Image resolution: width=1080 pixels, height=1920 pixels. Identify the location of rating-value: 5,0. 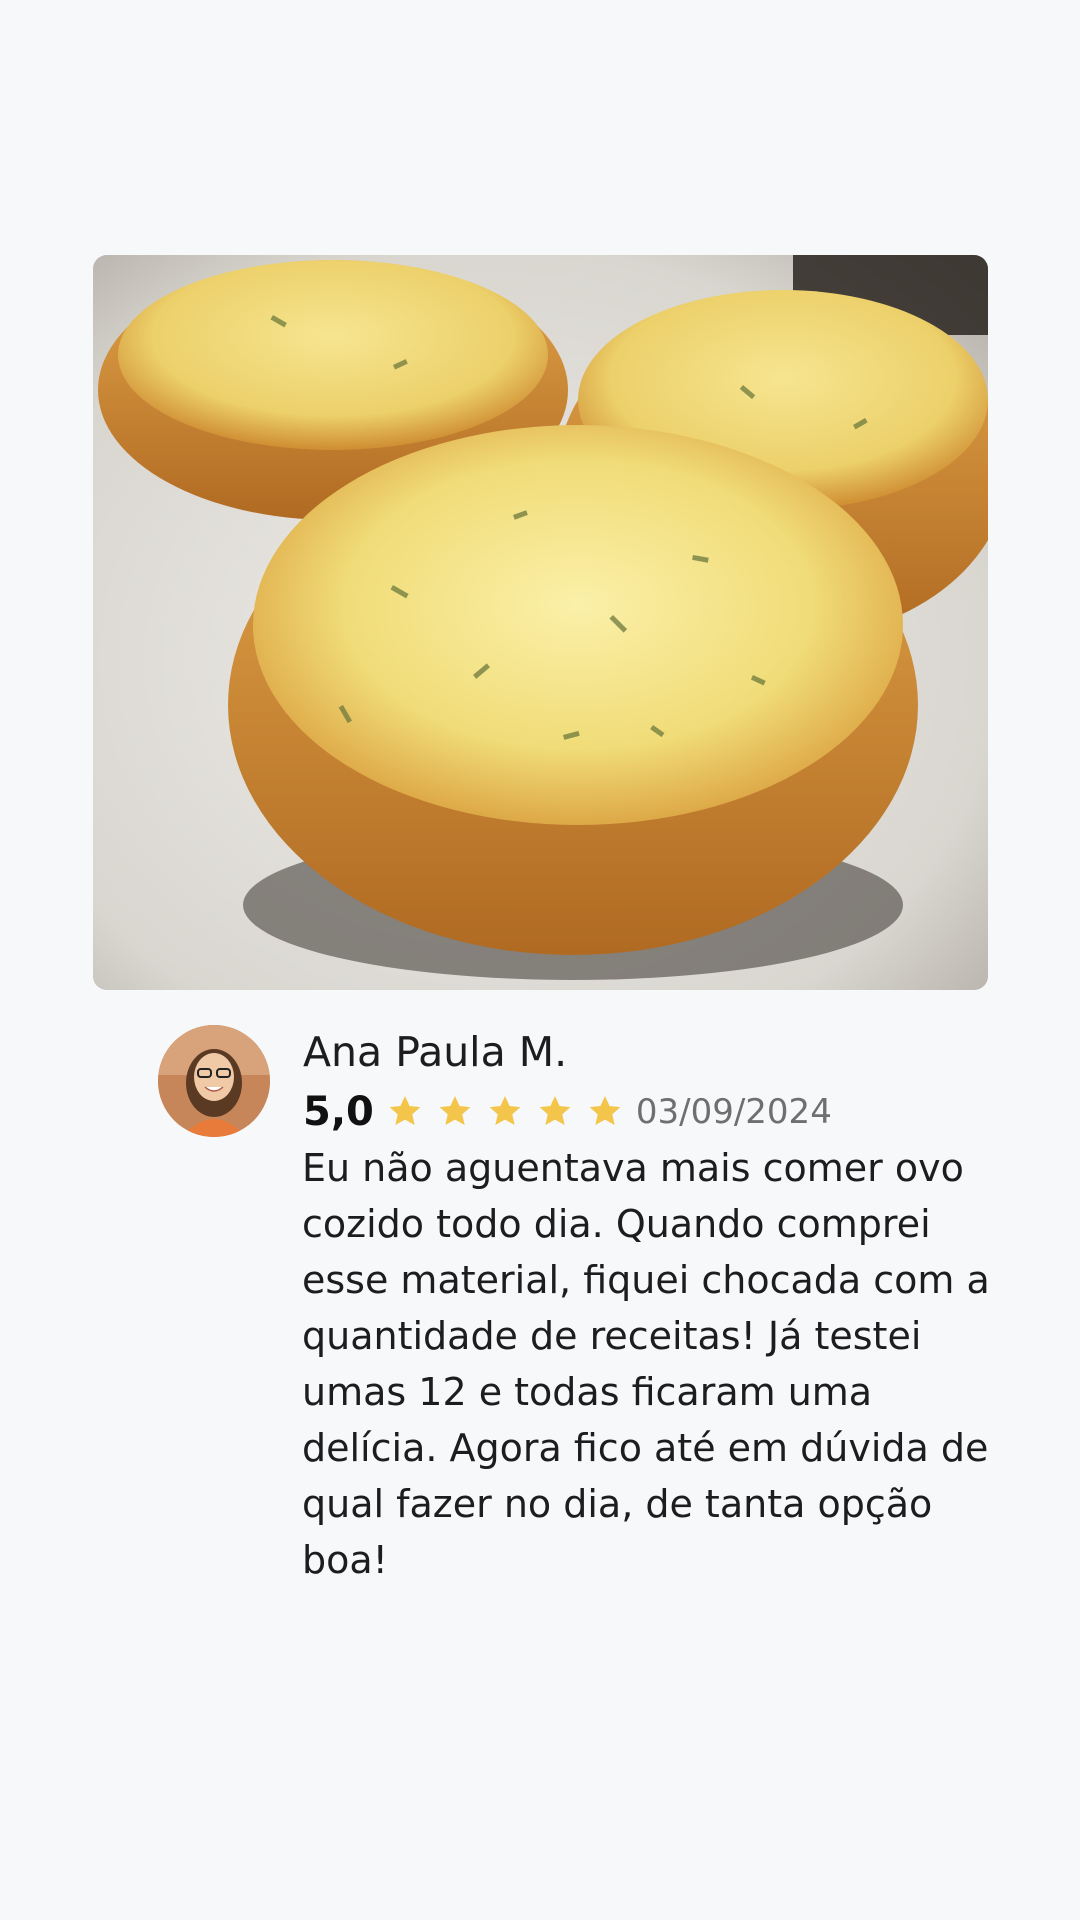
(338, 1112).